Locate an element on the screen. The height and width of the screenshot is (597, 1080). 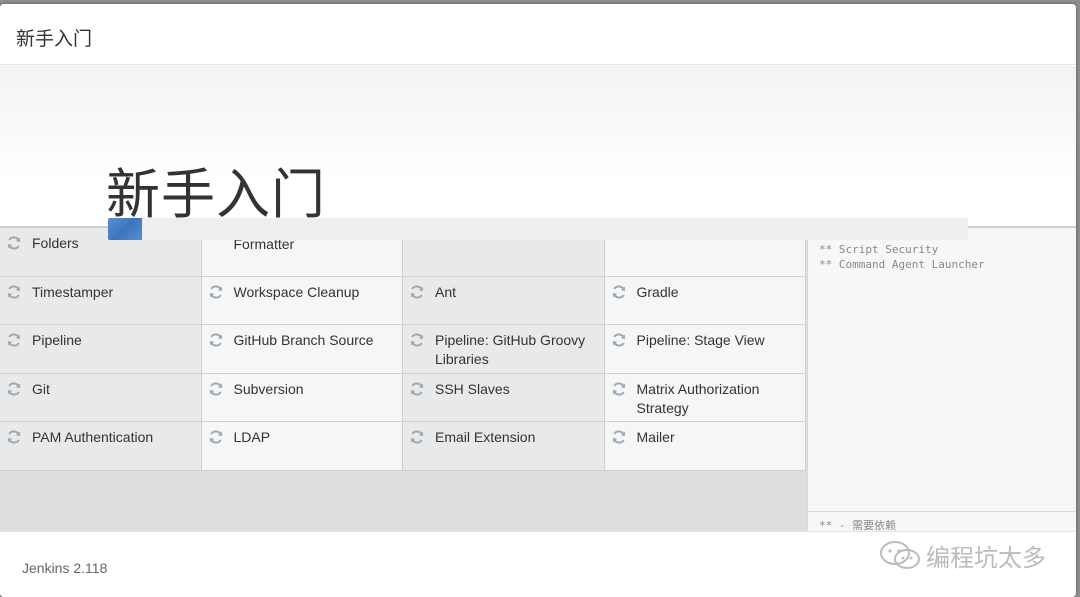
plugin-name: Ant is located at coordinates (446, 291).